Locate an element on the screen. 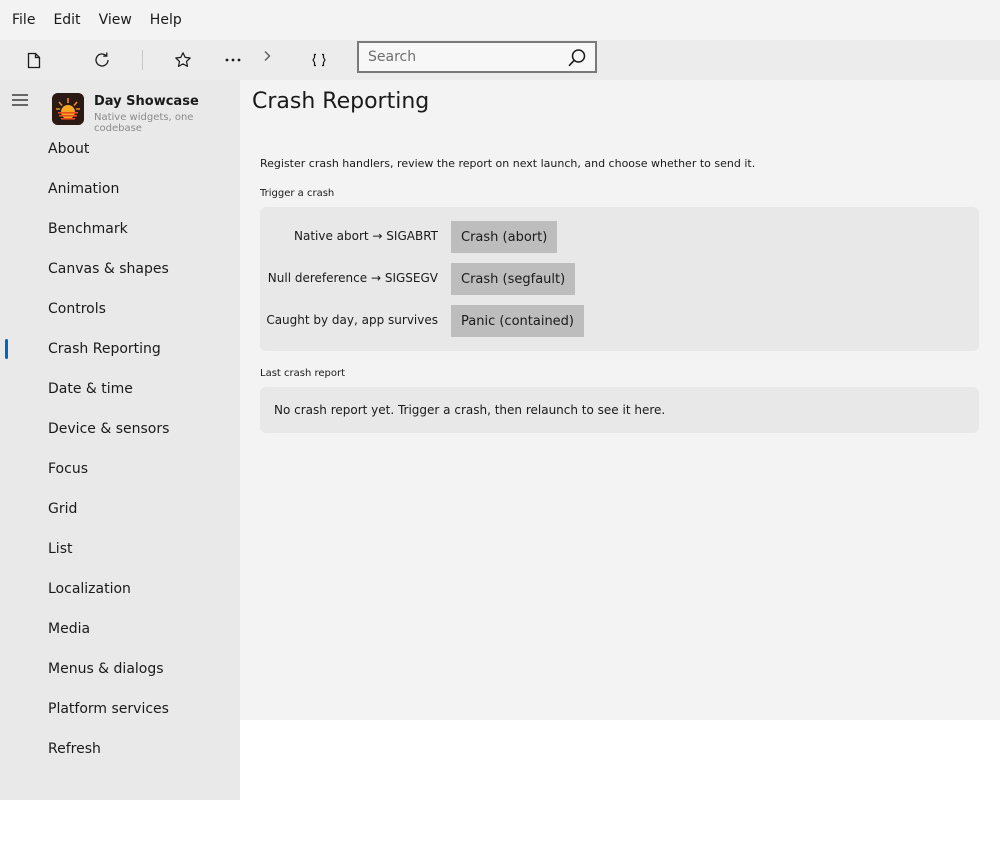 The height and width of the screenshot is (856, 1000). sidebar-item-media: Media is located at coordinates (120, 629).